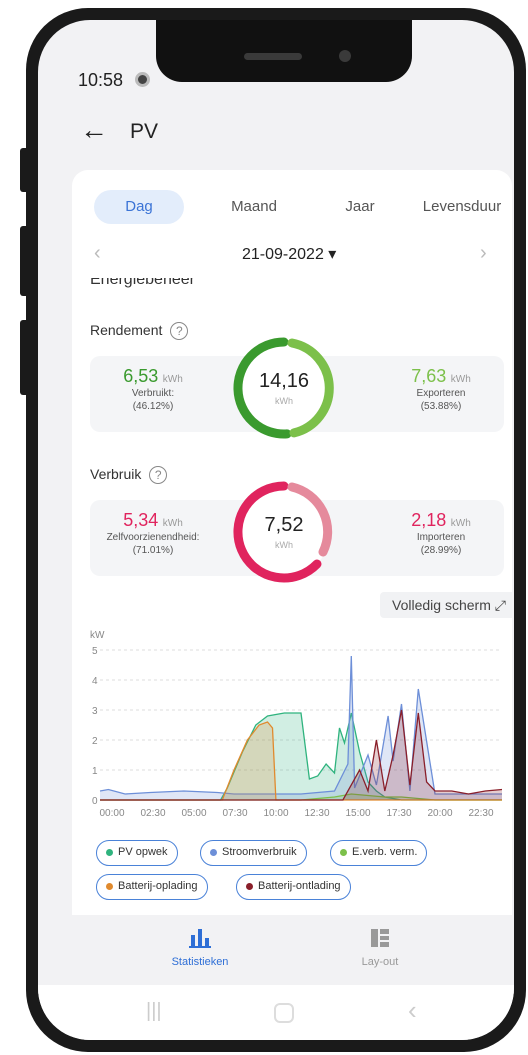  I want to click on x-tick-label: 10:00, so click(275, 813).